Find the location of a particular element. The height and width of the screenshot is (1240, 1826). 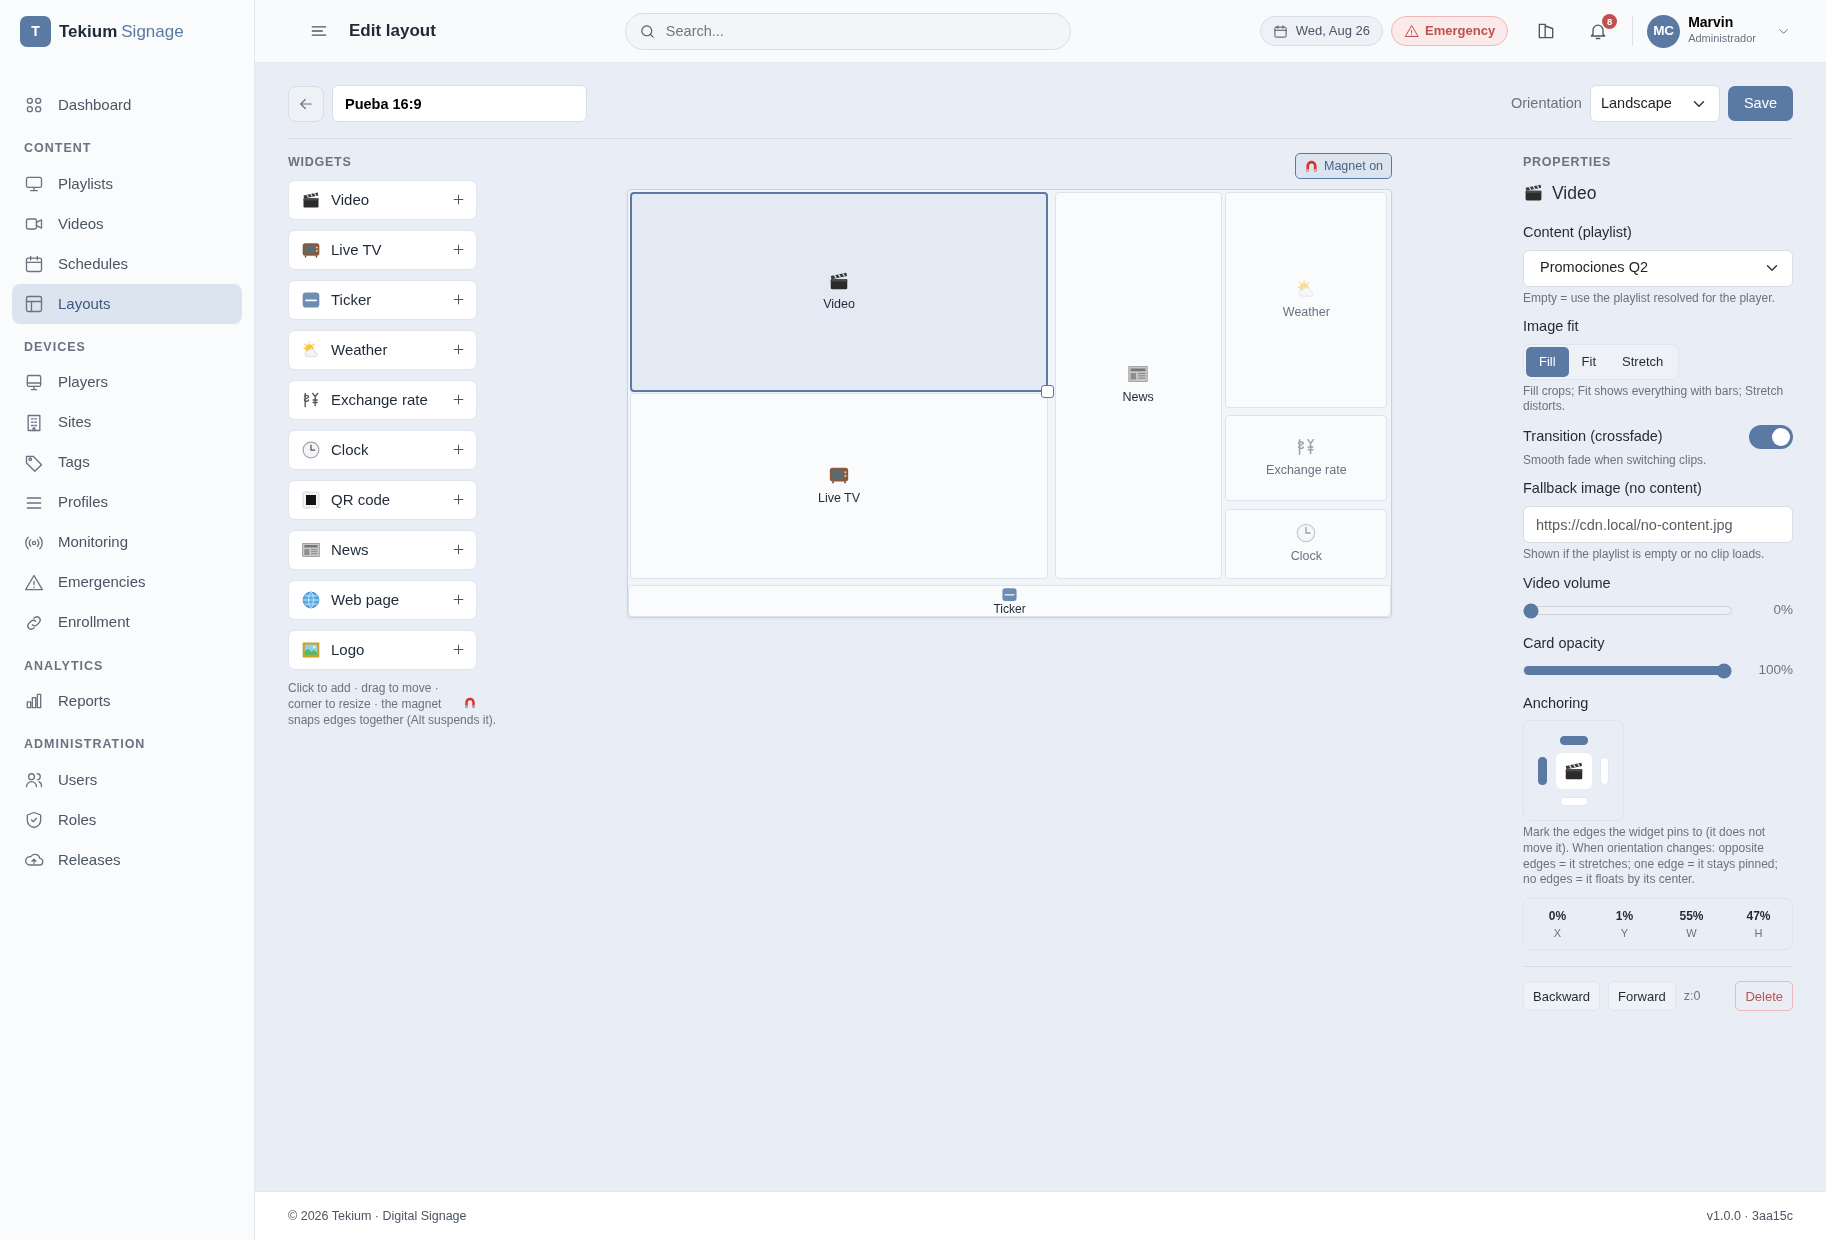

users-icon is located at coordinates (34, 780).